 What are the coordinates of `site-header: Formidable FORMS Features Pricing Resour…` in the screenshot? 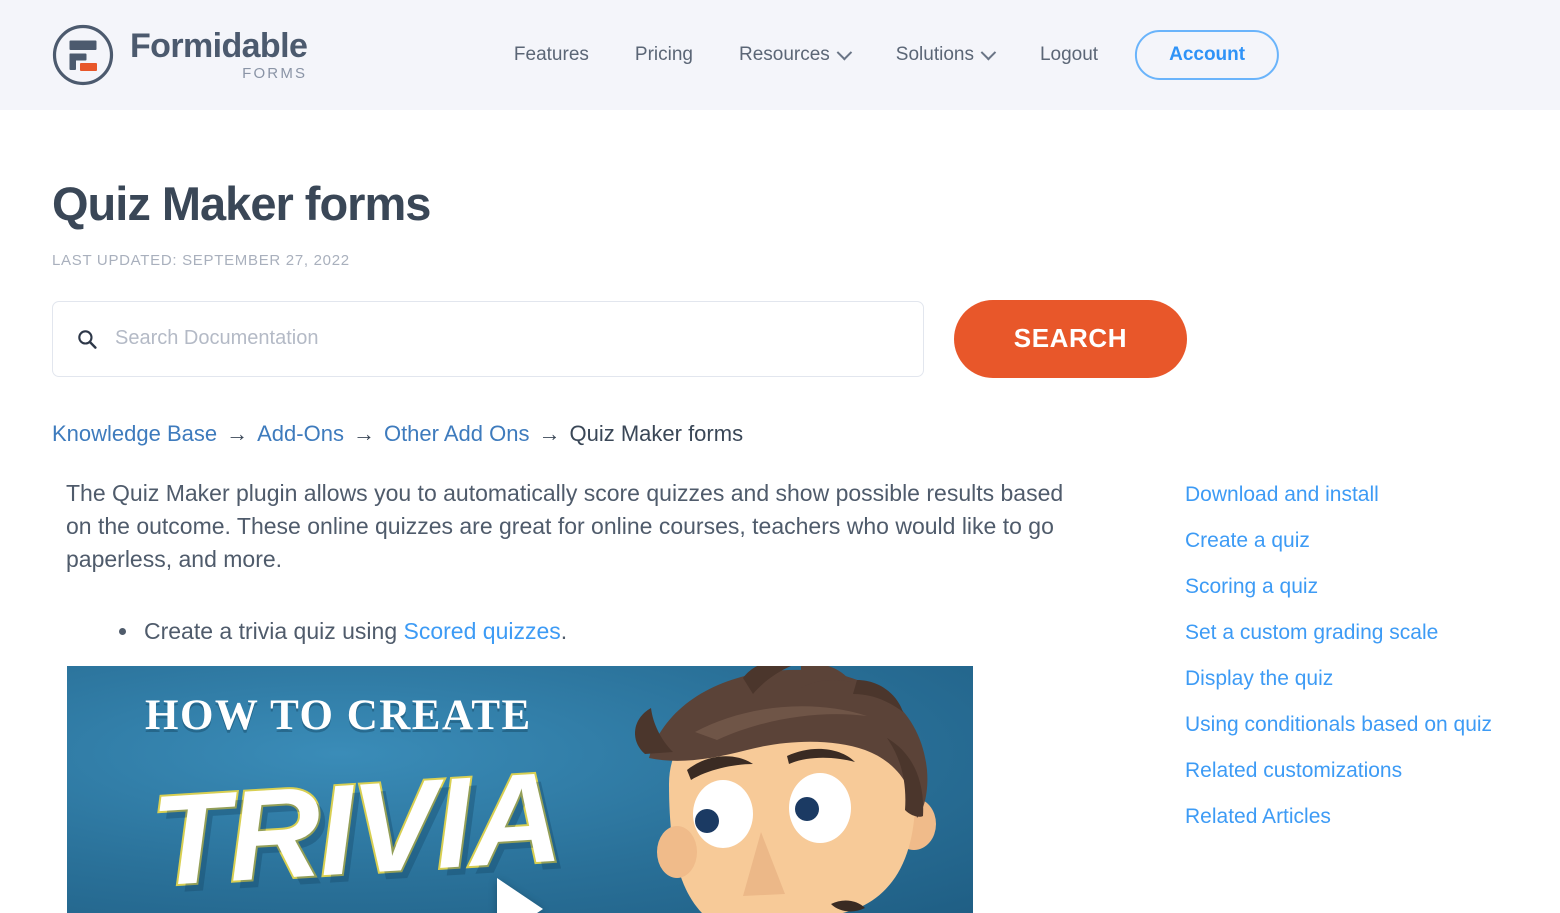 It's located at (780, 55).